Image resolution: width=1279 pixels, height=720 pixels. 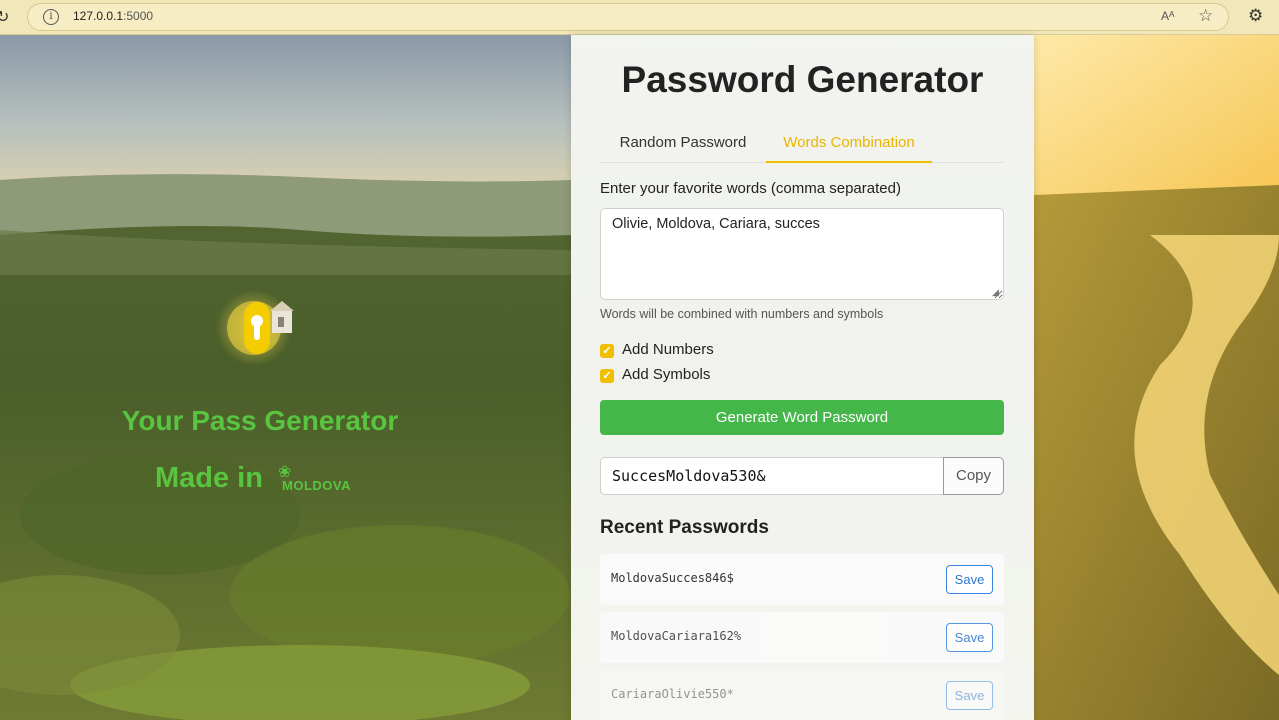 I want to click on words-input: Olivie, Moldova, Cariara, succes, so click(x=802, y=254).